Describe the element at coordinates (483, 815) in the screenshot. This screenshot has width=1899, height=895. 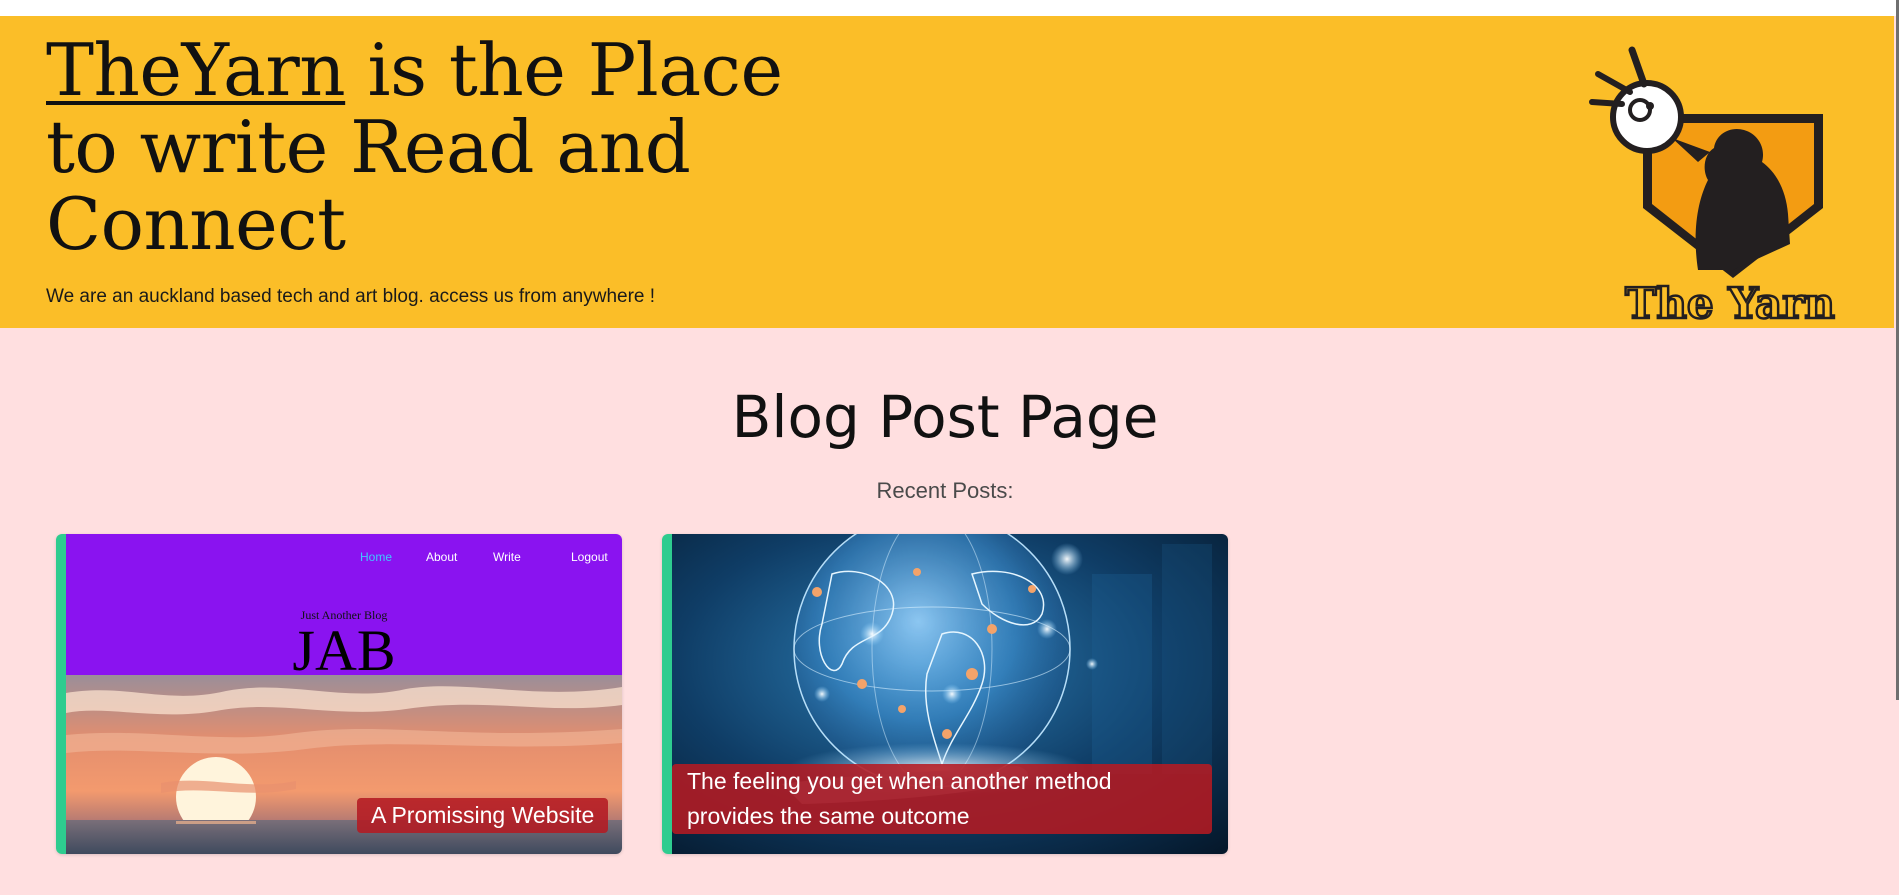
I see `post-title: A Promissing Website` at that location.